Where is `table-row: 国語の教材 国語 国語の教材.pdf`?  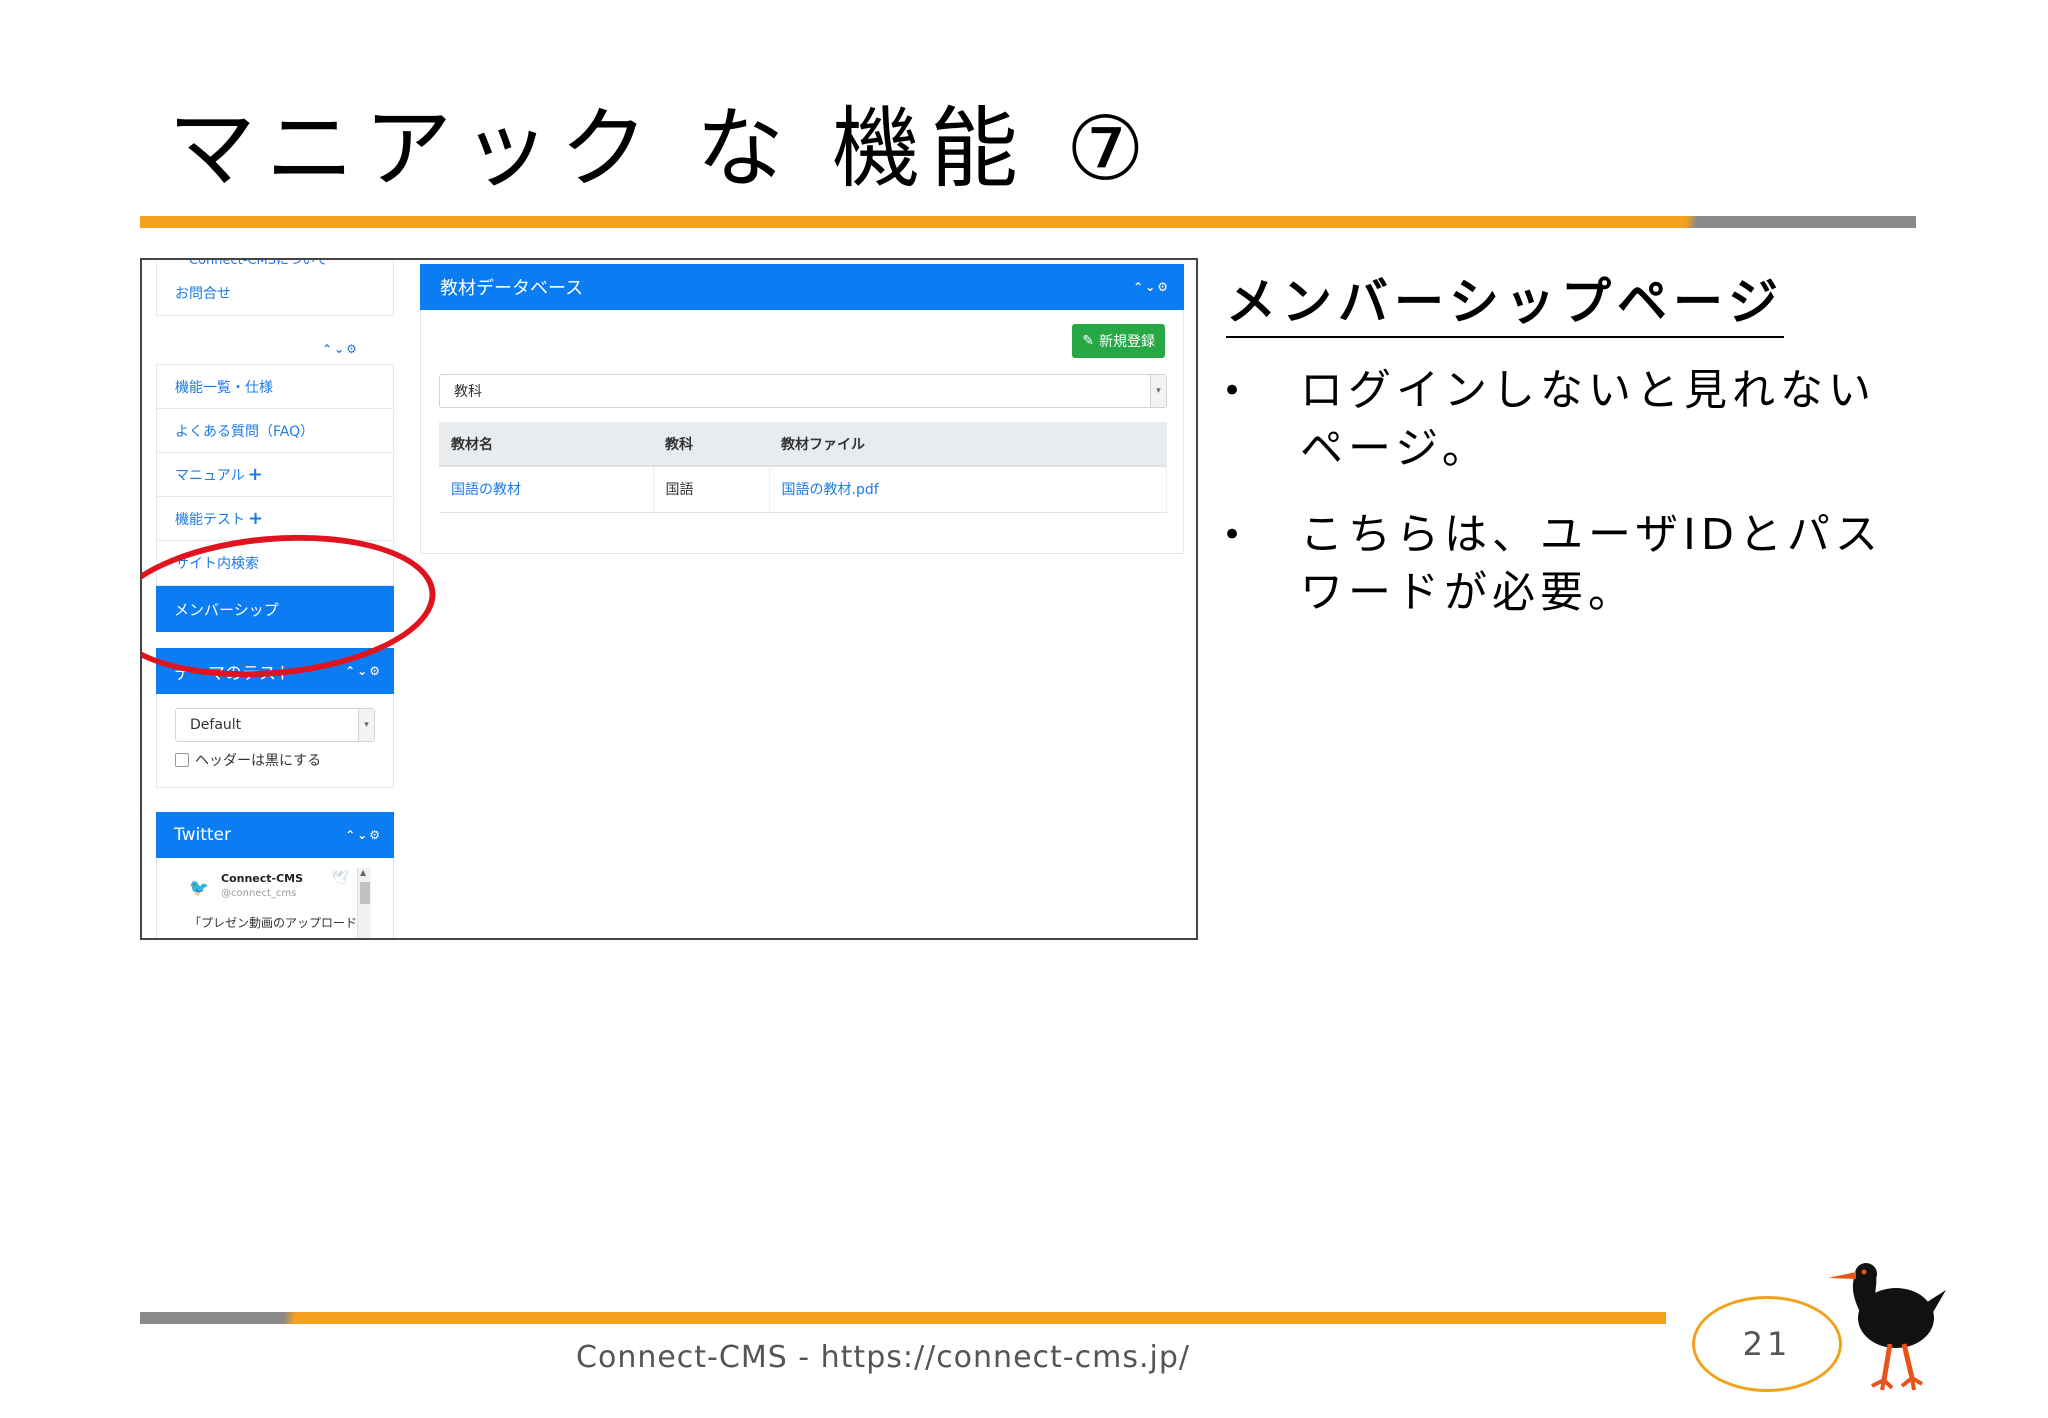 table-row: 国語の教材 国語 国語の教材.pdf is located at coordinates (803, 489).